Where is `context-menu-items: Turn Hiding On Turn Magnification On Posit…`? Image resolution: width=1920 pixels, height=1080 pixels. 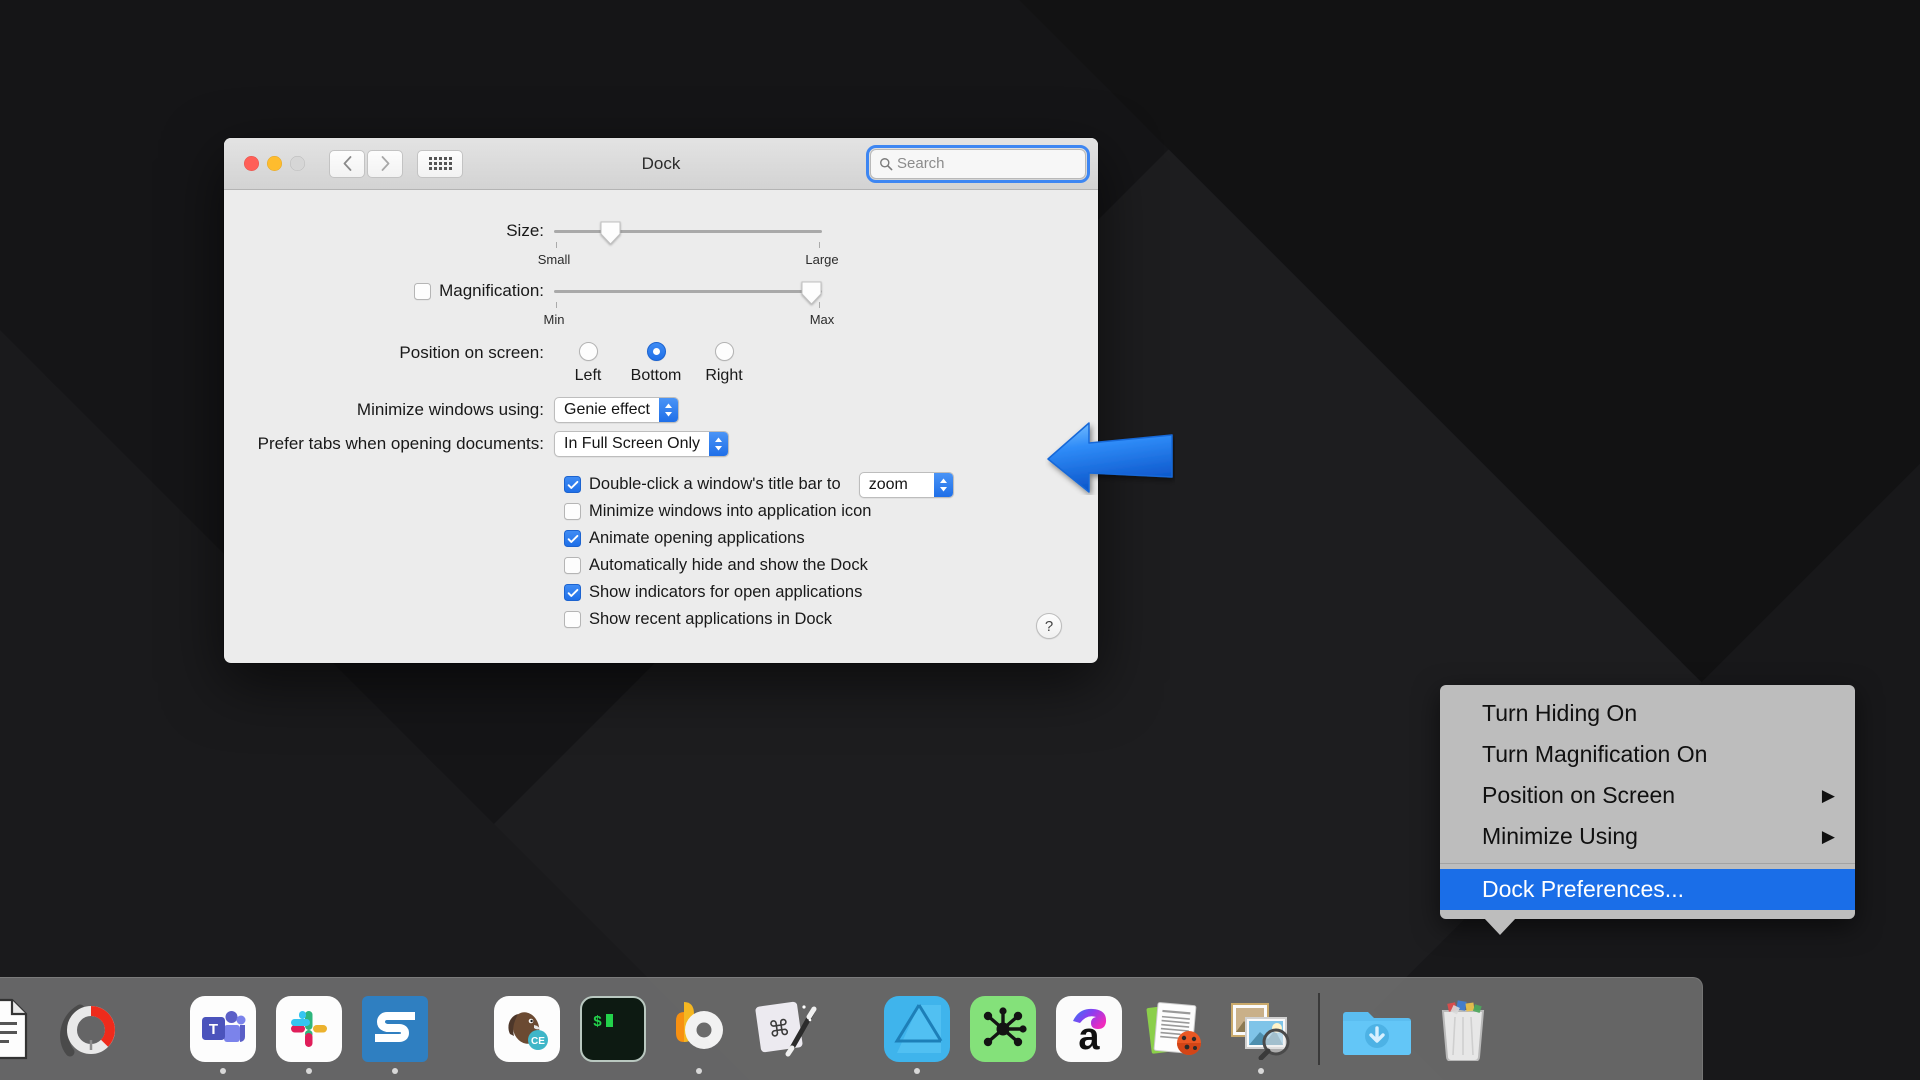 context-menu-items: Turn Hiding On Turn Magnification On Posit… is located at coordinates (1647, 775).